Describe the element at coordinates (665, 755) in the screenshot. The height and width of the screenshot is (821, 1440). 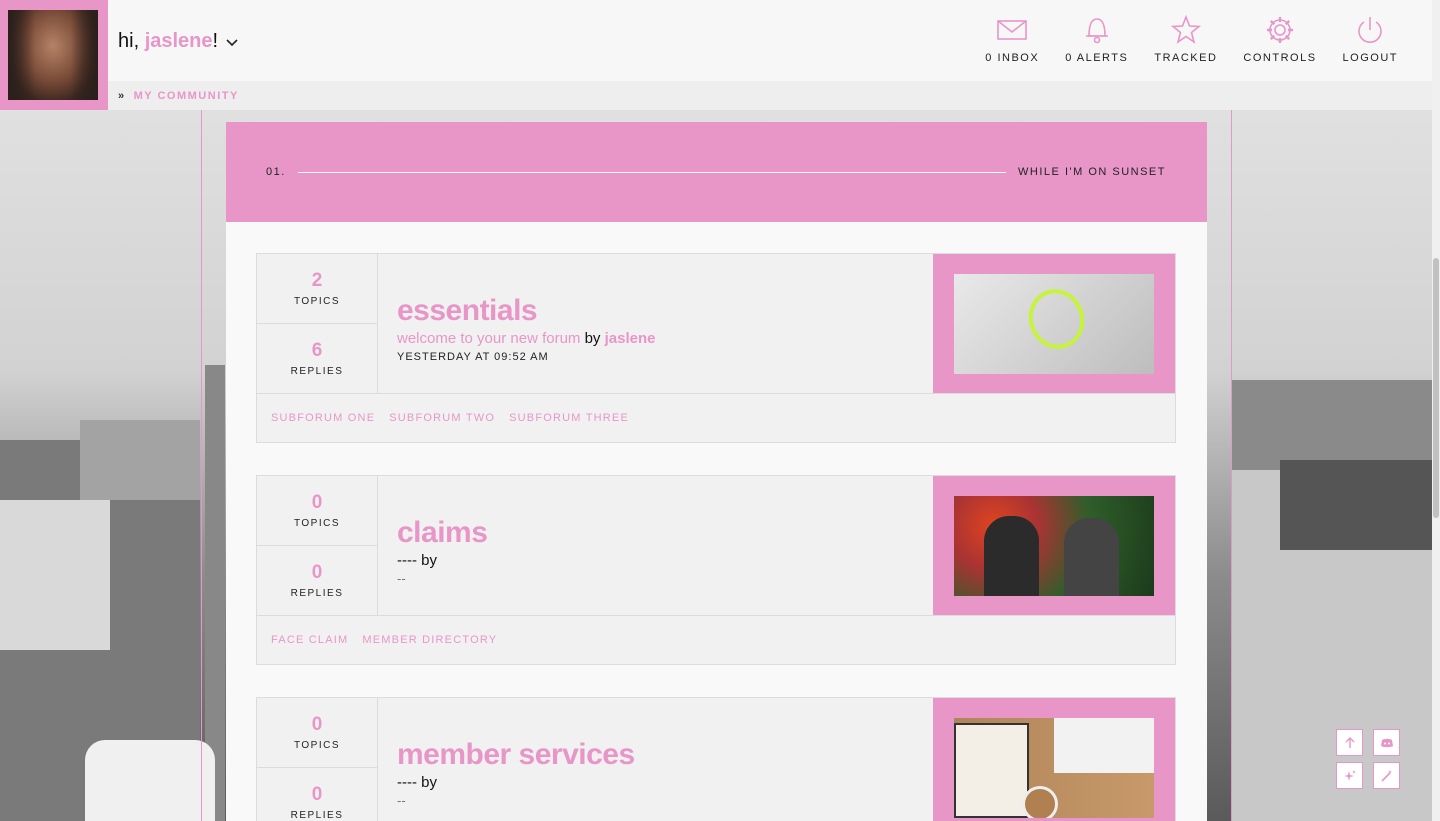
I see `forum-title: member services` at that location.